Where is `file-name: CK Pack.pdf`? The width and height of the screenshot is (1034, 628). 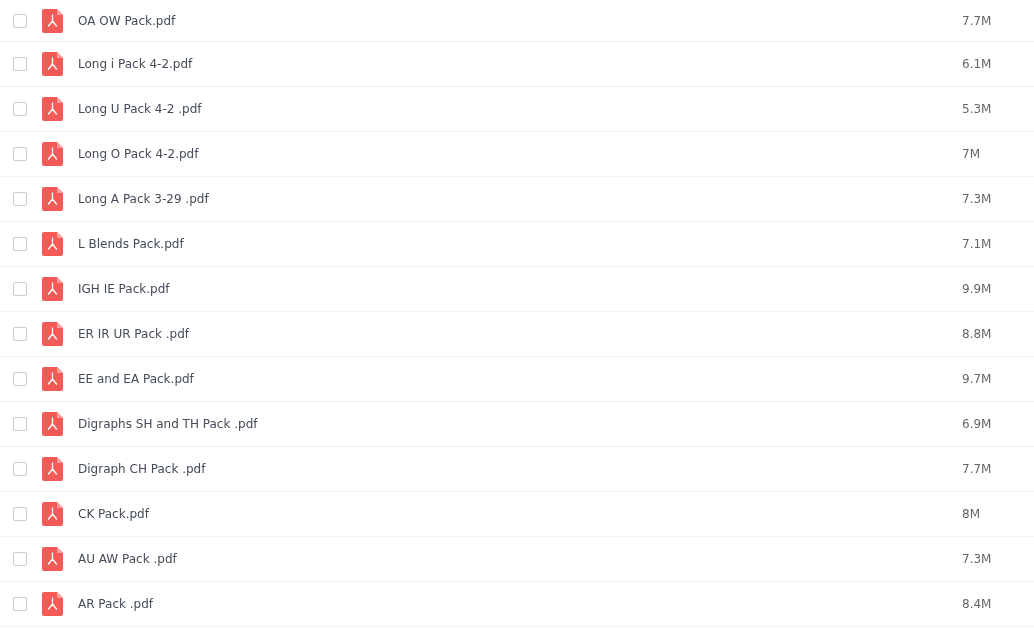 file-name: CK Pack.pdf is located at coordinates (520, 514).